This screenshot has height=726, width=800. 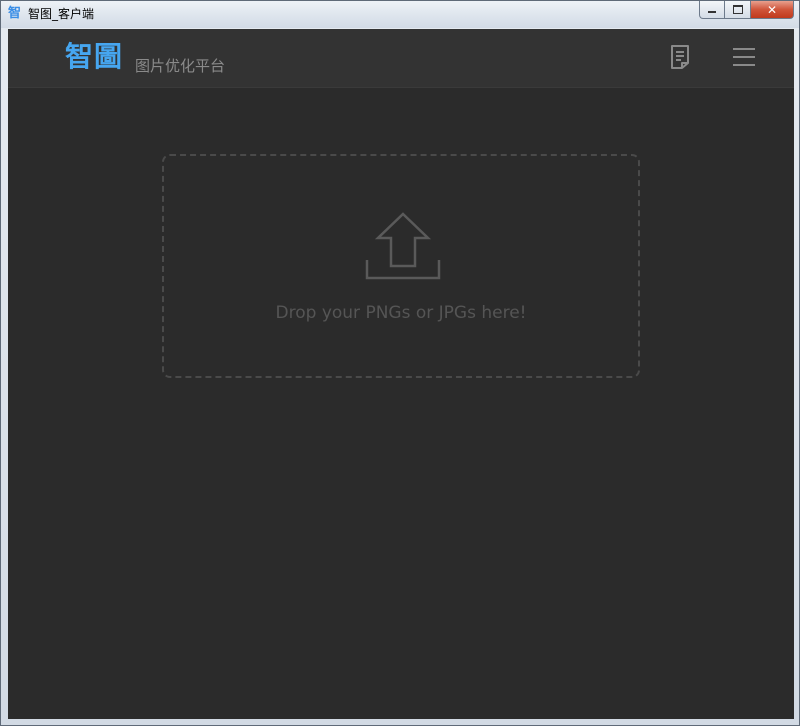 I want to click on app-icon: 智, so click(x=15, y=13).